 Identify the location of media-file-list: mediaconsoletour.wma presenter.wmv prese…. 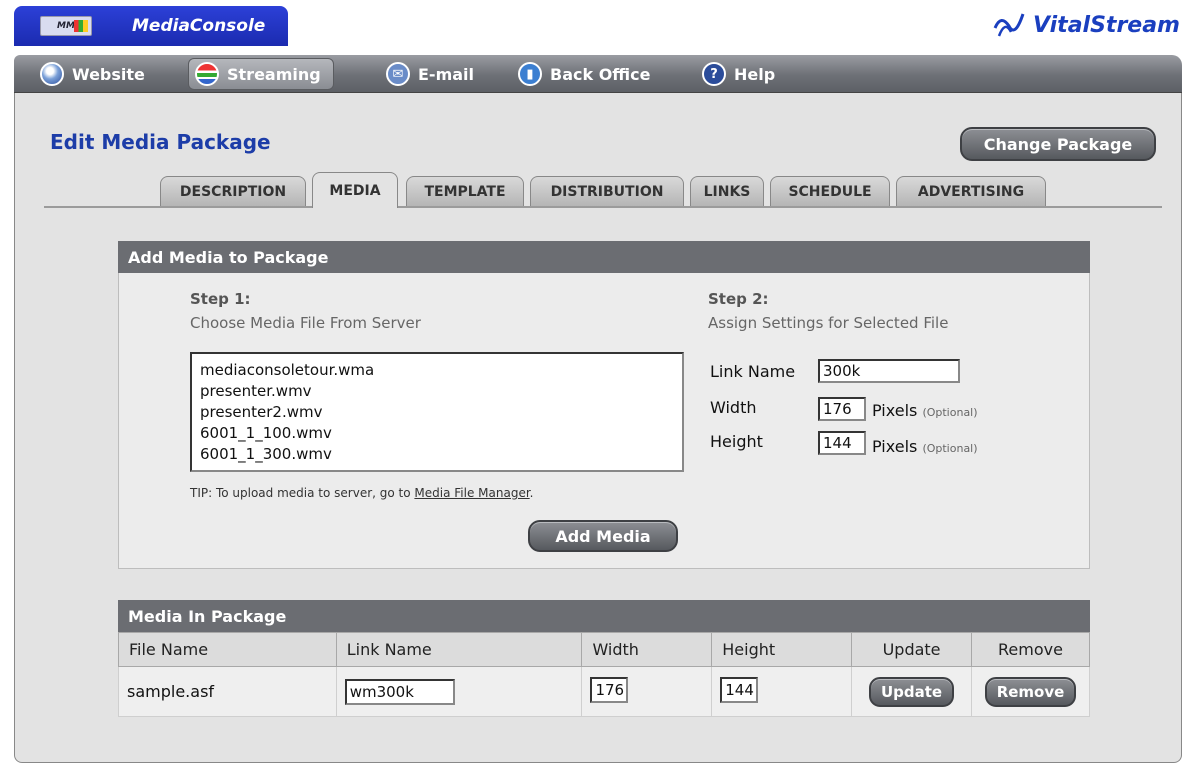
(437, 412).